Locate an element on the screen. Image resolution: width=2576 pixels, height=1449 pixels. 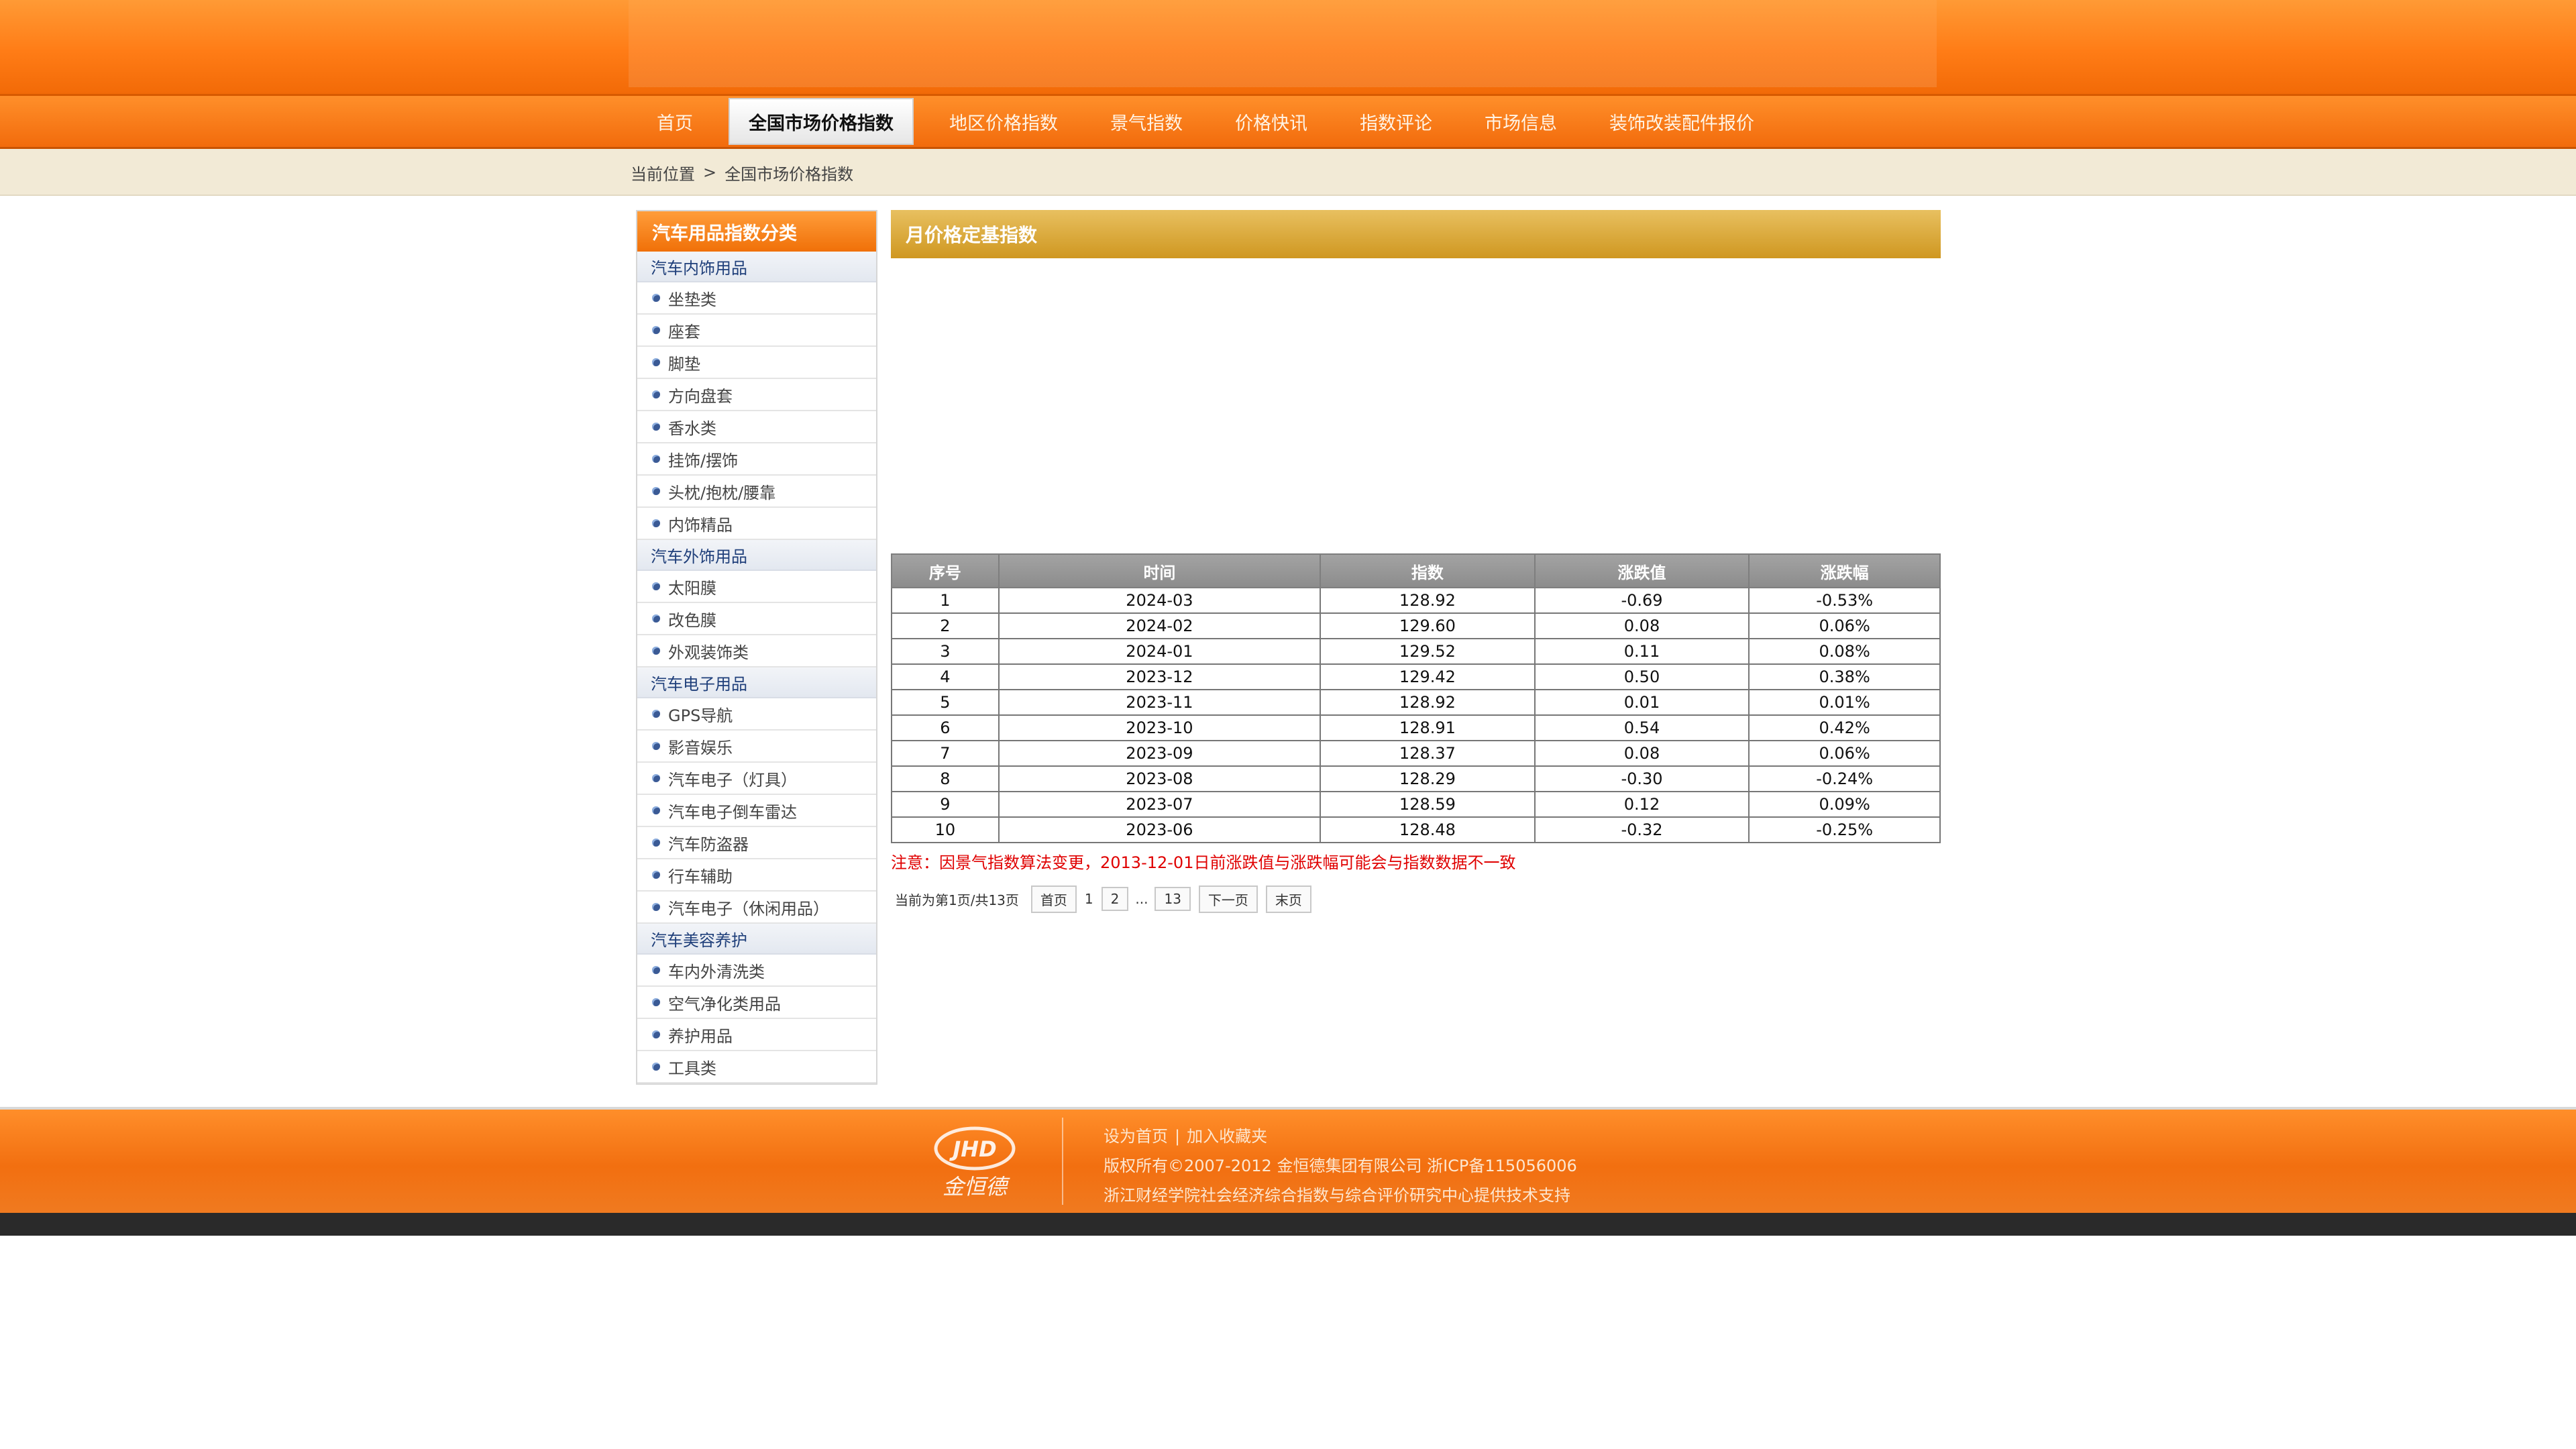
table-row: 2 2024-02 129.60 0.08 0.06% is located at coordinates (1416, 625).